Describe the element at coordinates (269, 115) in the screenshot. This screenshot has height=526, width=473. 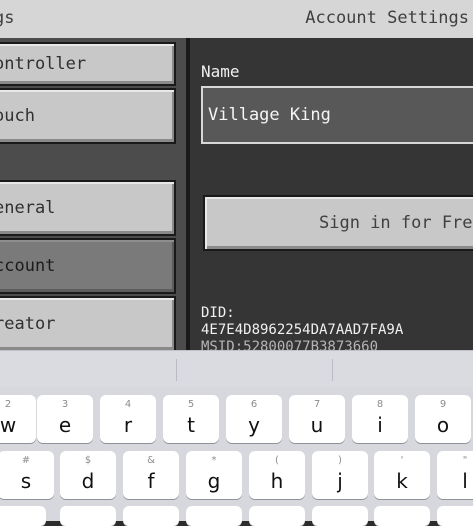
I see `name-input-value: Village King` at that location.